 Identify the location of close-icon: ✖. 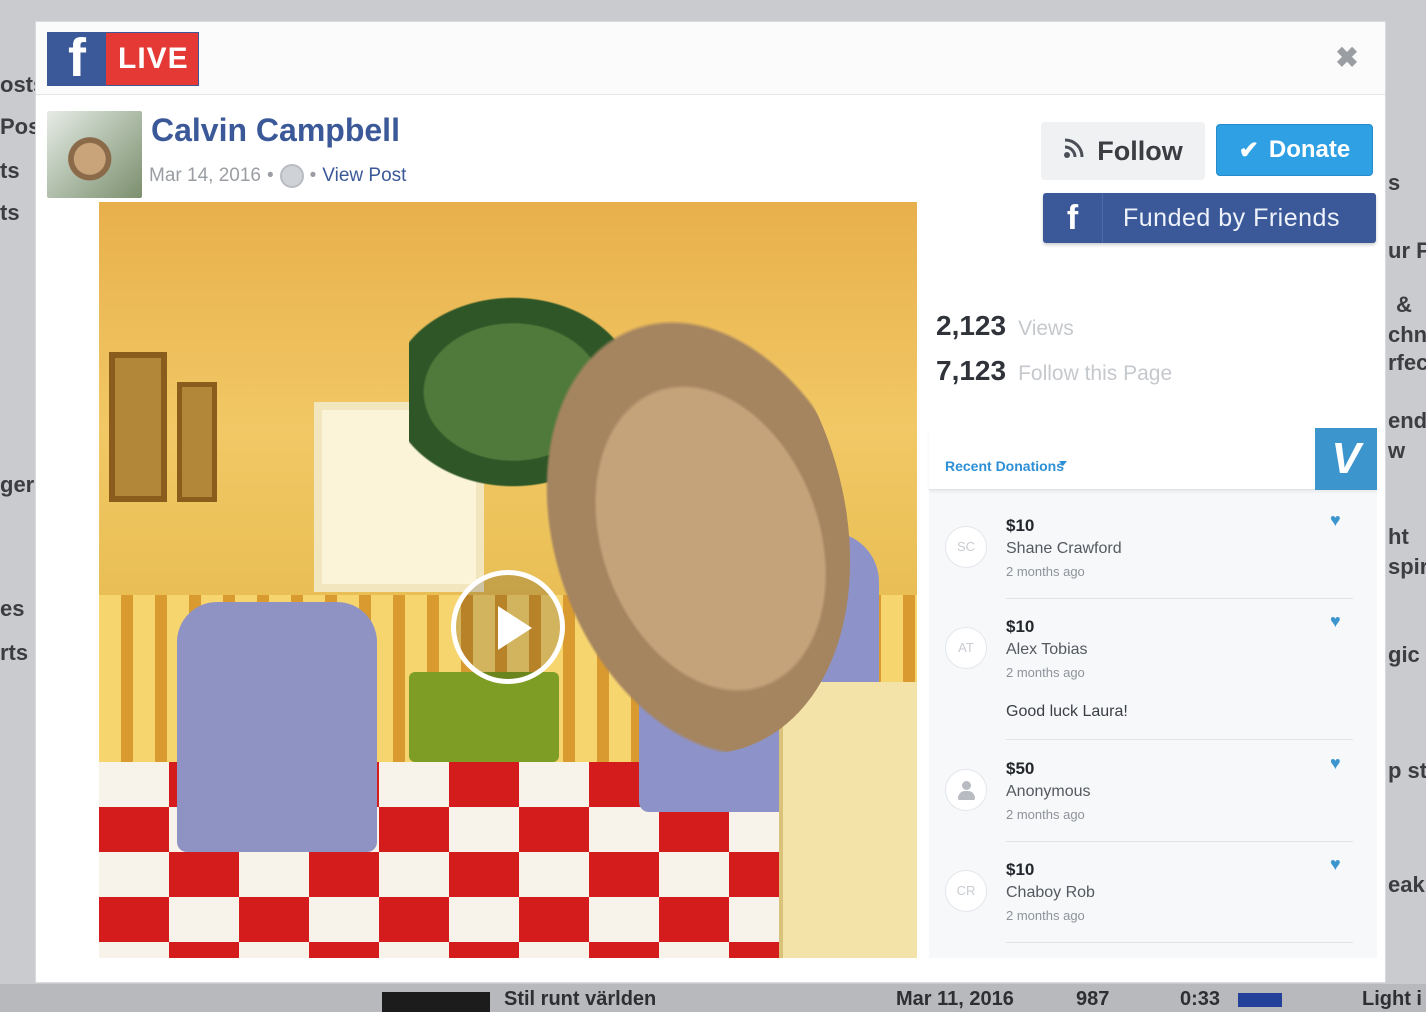
(1347, 57).